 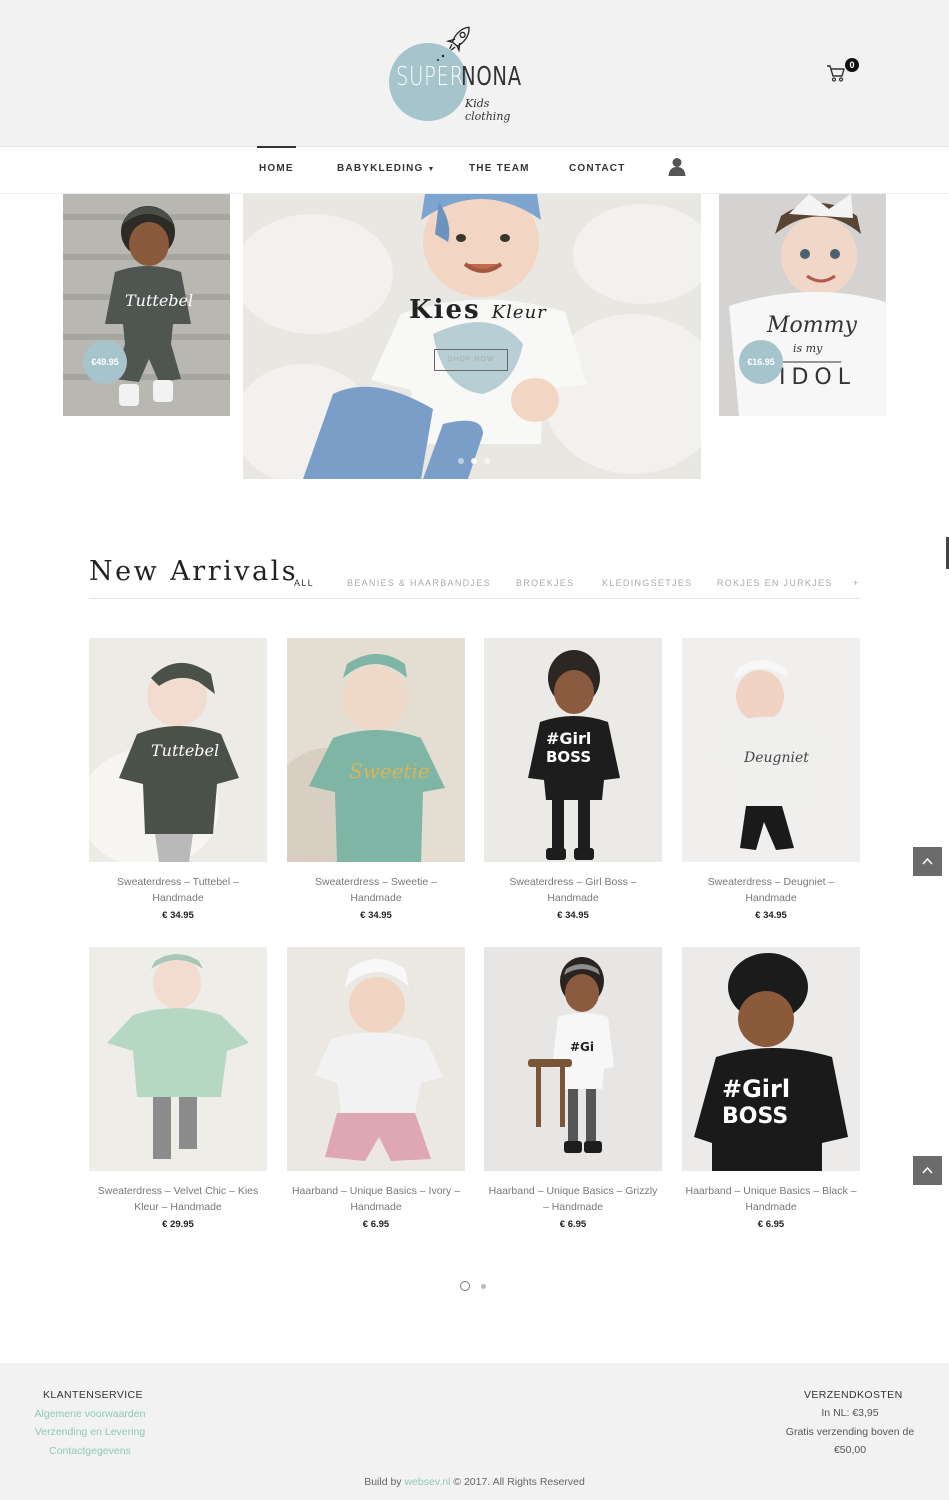 I want to click on section-divider, so click(x=474, y=598).